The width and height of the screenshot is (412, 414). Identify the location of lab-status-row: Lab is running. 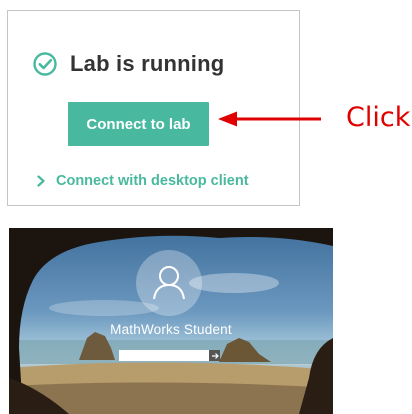
(128, 64).